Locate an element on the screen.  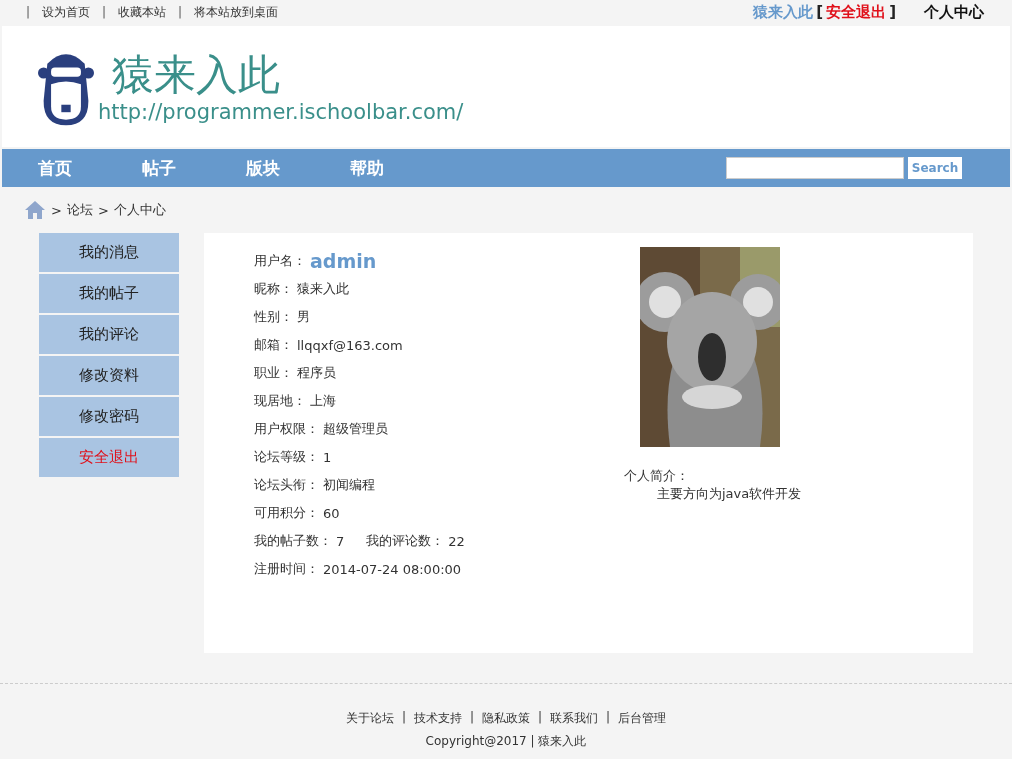
footer-link: 隐私政策 is located at coordinates (506, 718).